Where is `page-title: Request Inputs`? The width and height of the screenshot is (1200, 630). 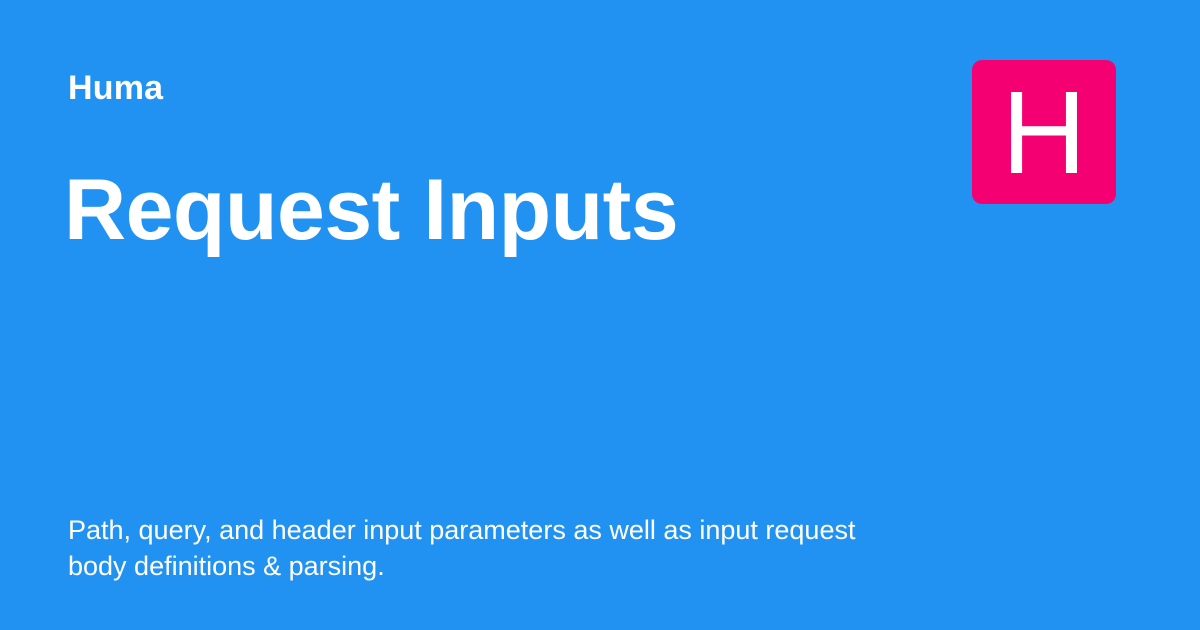
page-title: Request Inputs is located at coordinates (371, 210).